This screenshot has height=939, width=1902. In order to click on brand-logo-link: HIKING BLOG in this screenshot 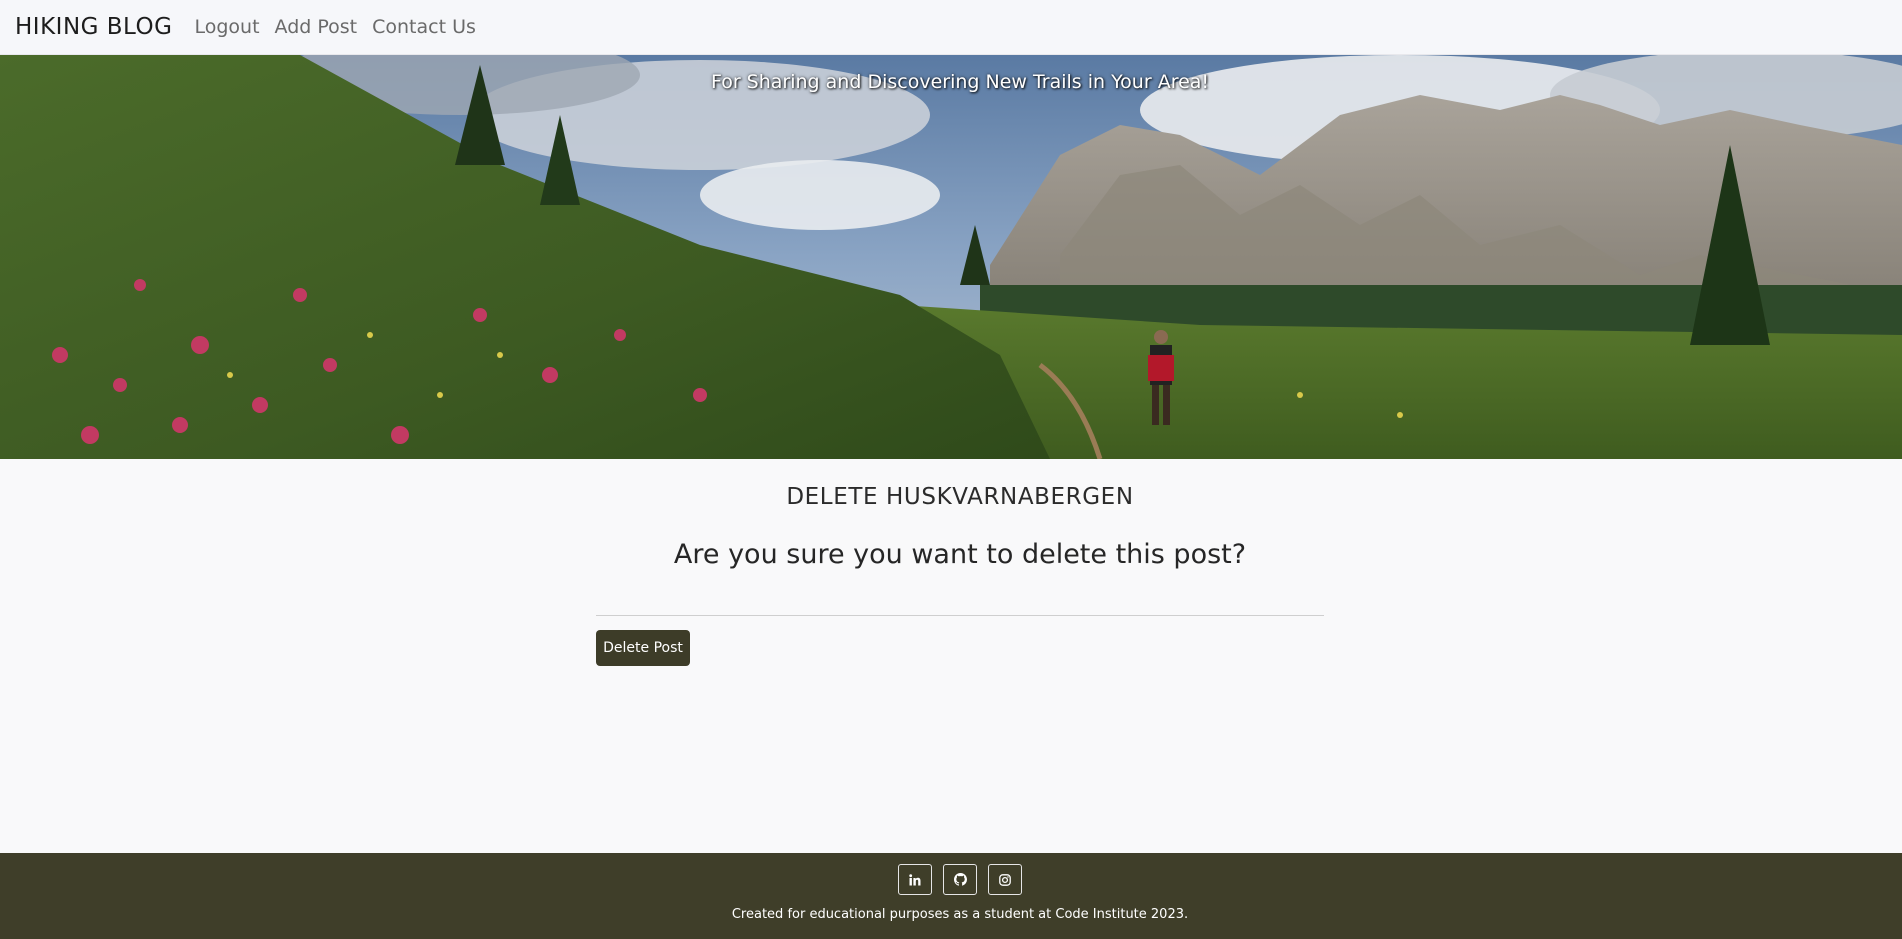, I will do `click(93, 27)`.